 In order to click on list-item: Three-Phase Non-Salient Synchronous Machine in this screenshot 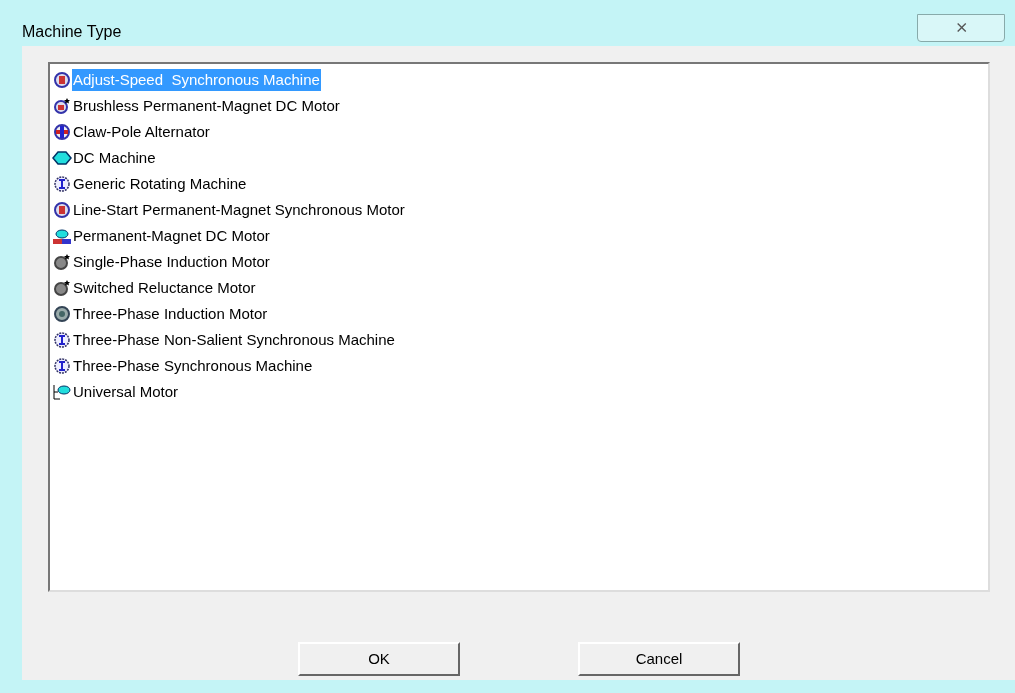, I will do `click(234, 340)`.